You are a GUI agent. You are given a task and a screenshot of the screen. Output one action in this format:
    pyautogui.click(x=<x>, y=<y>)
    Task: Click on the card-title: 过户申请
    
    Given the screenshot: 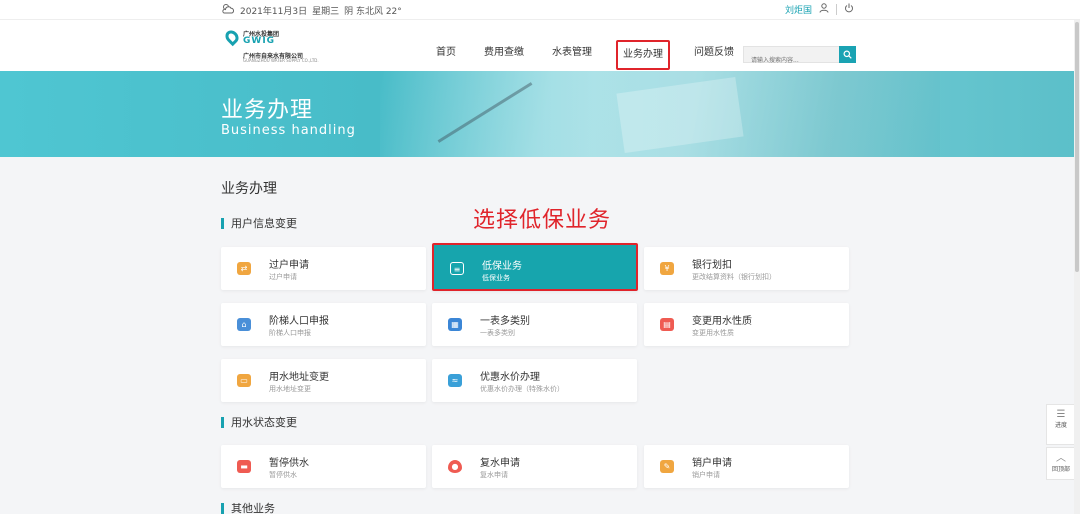 What is the action you would take?
    pyautogui.click(x=289, y=265)
    